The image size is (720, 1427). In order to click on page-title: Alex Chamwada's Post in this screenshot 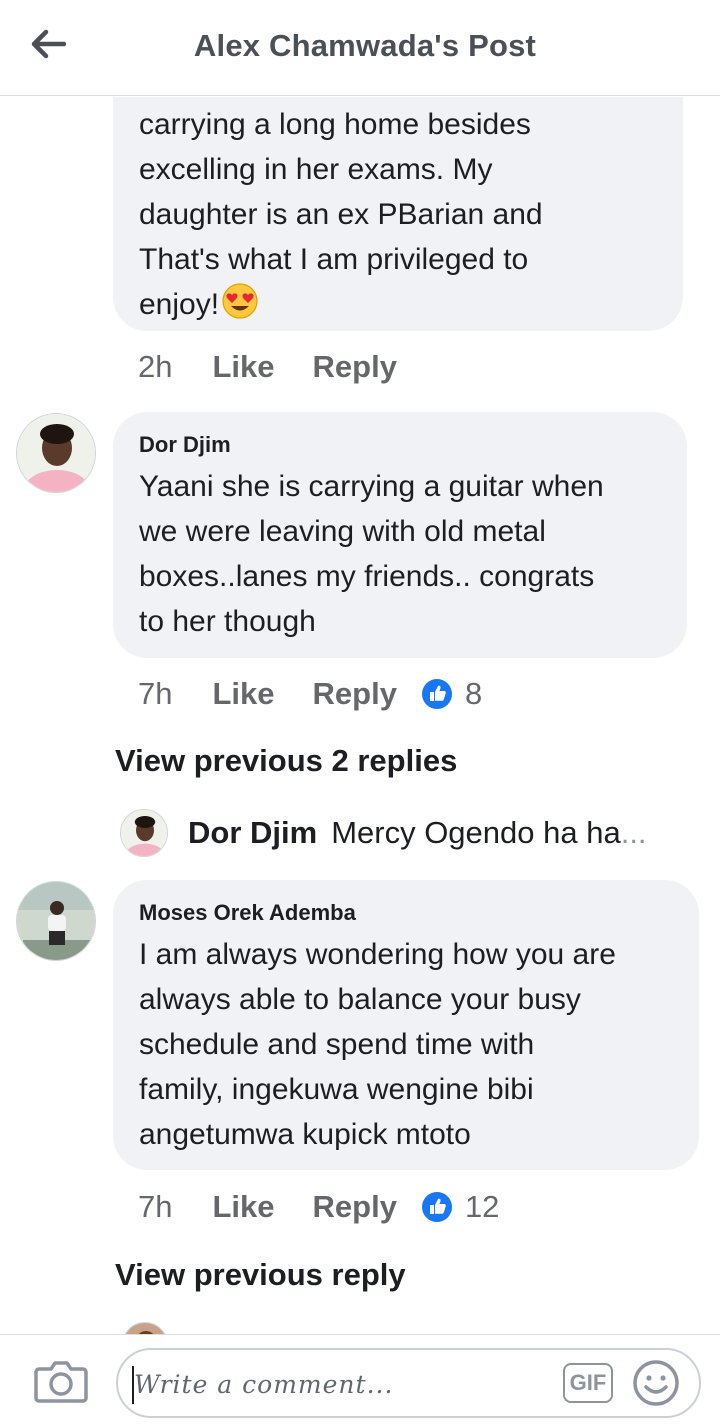, I will do `click(365, 45)`.